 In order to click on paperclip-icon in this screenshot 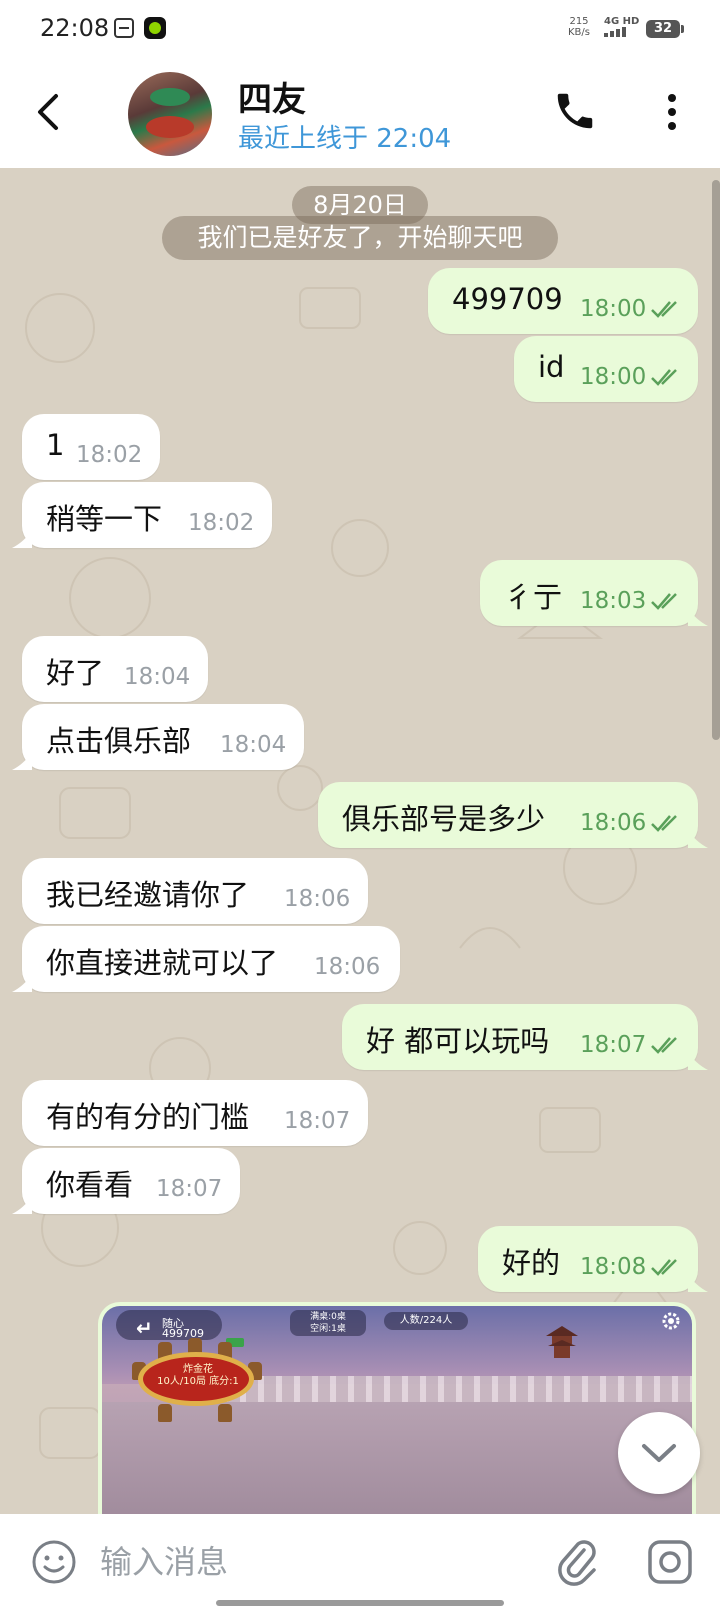, I will do `click(577, 1563)`.